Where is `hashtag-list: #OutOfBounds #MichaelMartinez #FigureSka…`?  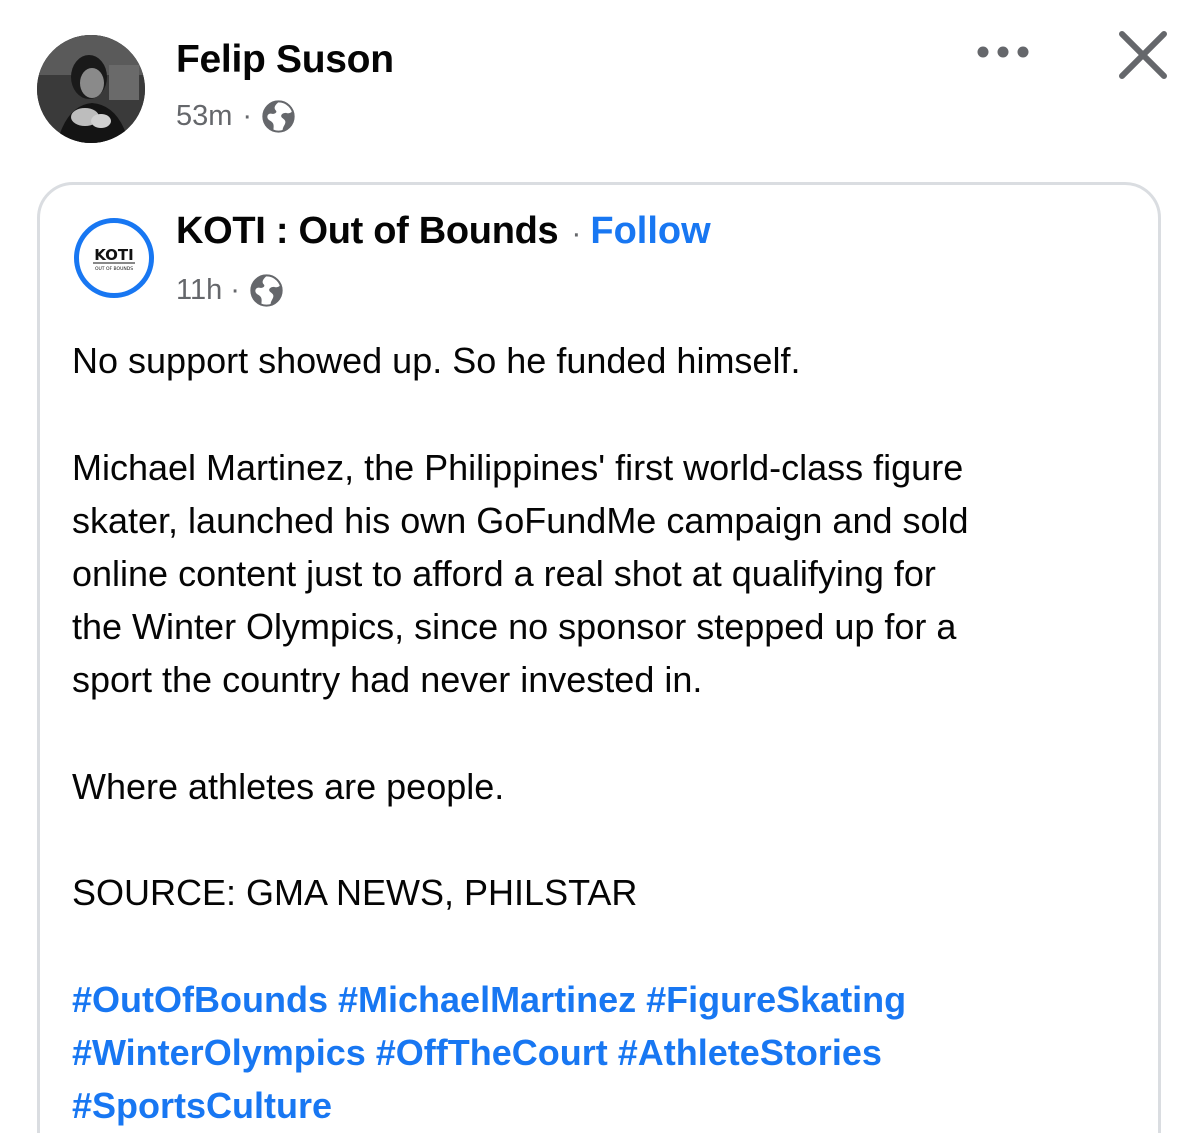
hashtag-list: #OutOfBounds #MichaelMartinez #FigureSka… is located at coordinates (612, 1052).